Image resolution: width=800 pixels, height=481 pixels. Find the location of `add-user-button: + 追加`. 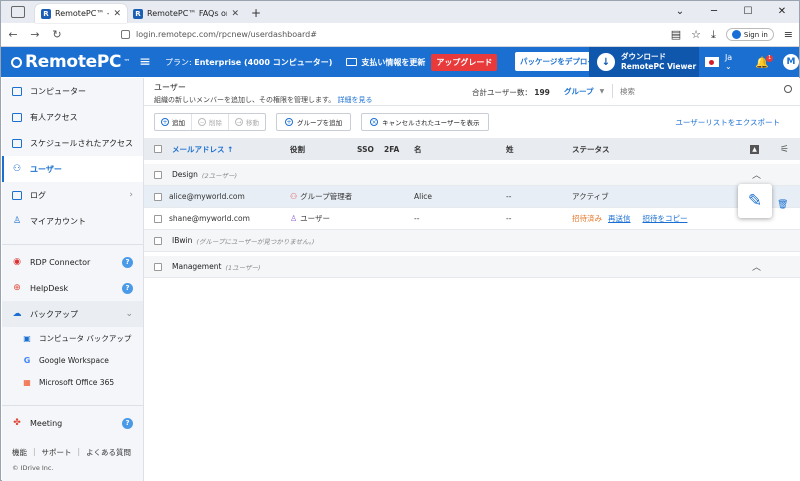

add-user-button: + 追加 is located at coordinates (173, 122).